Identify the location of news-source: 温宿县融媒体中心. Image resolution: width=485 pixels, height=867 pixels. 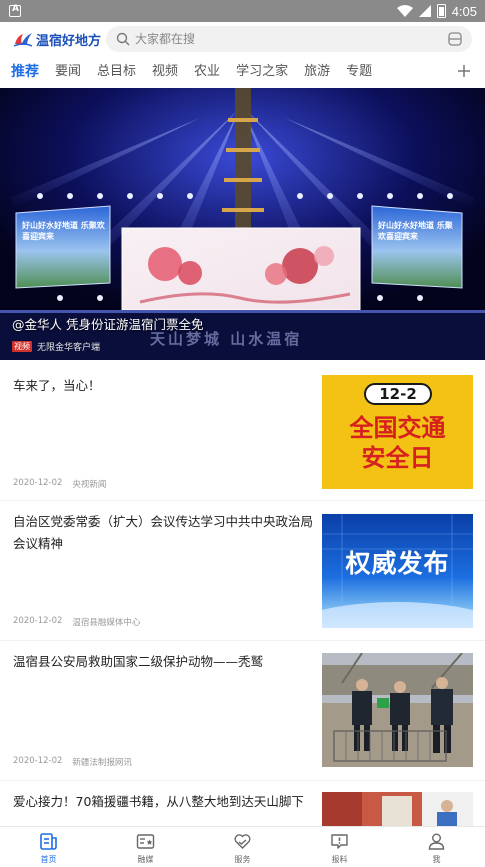
(106, 623).